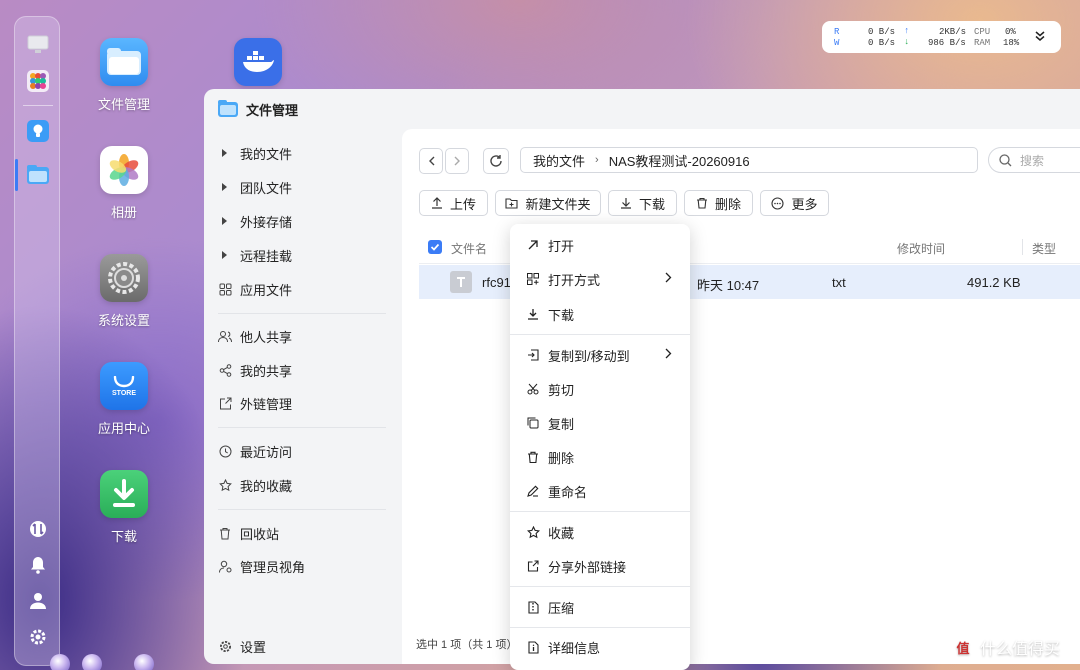  Describe the element at coordinates (266, 452) in the screenshot. I see `sidebar-item-label: 最近访问` at that location.